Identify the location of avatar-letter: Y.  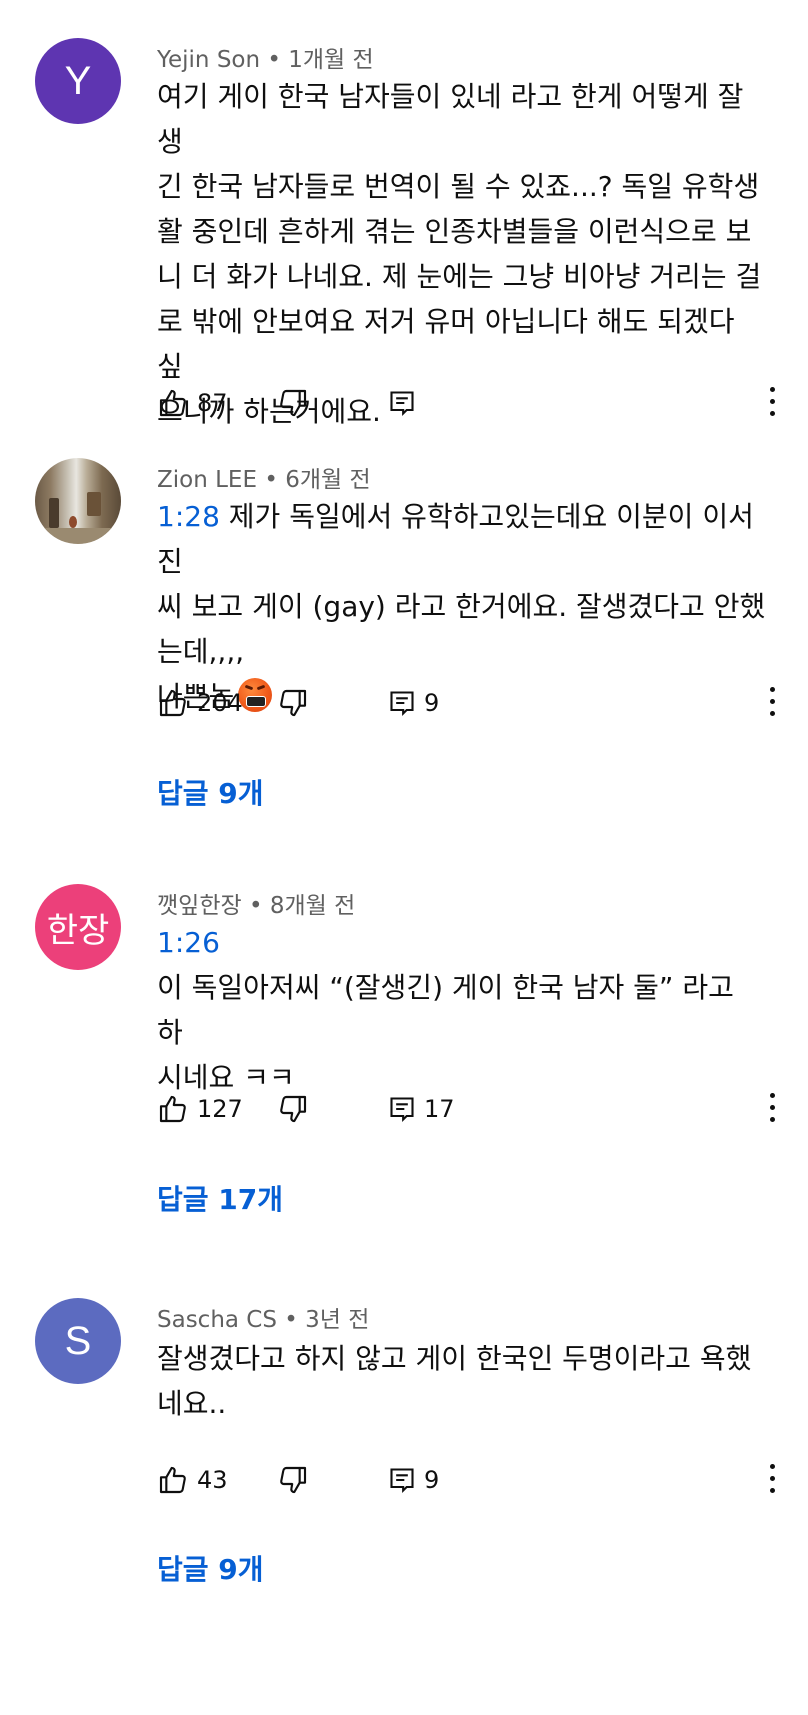
(78, 80).